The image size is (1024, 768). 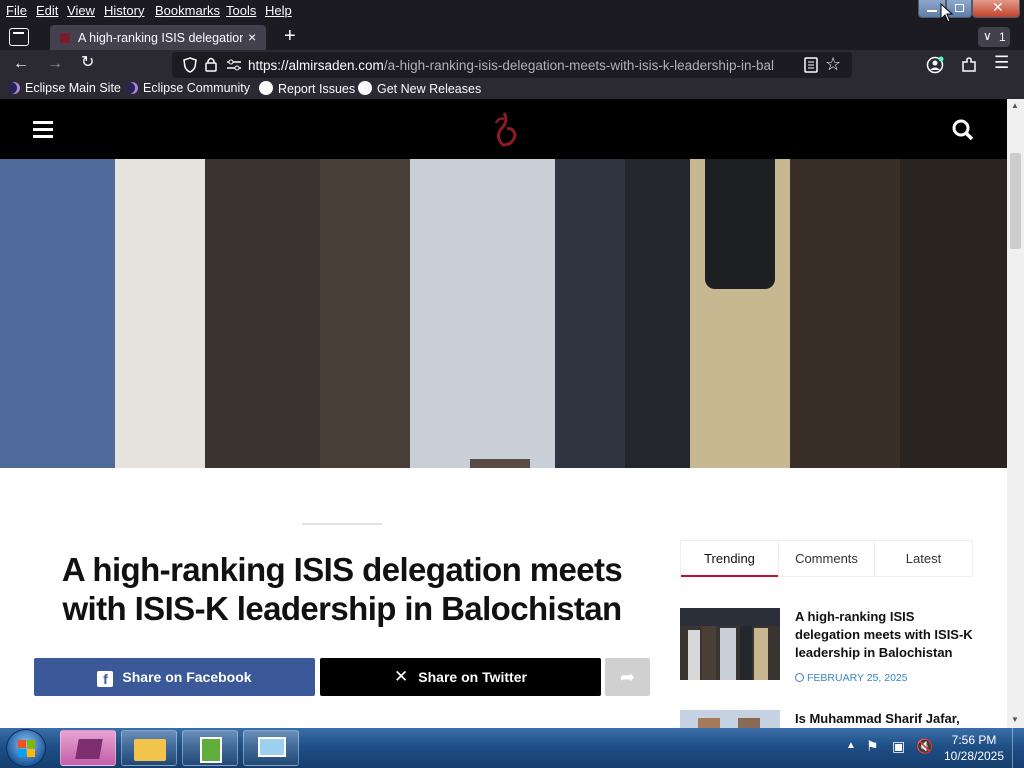 I want to click on taskbar-file-explorer, so click(x=149, y=748).